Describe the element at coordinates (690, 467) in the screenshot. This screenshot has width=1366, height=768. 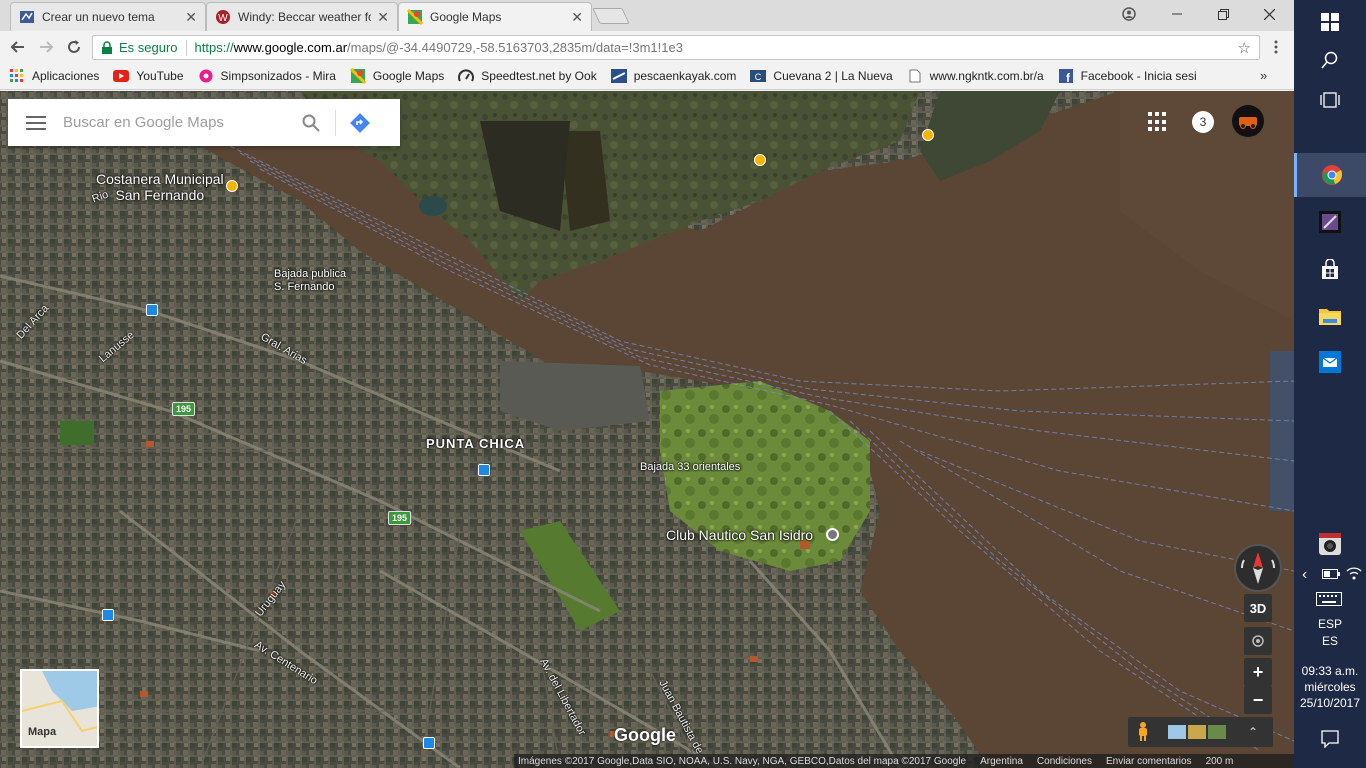
I see `bajada-33-label: Bajada 33 orientales` at that location.